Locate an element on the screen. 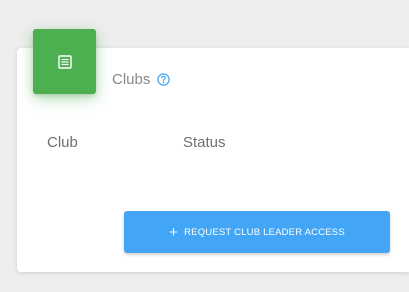 The image size is (409, 292). column-header-status: Status is located at coordinates (204, 142).